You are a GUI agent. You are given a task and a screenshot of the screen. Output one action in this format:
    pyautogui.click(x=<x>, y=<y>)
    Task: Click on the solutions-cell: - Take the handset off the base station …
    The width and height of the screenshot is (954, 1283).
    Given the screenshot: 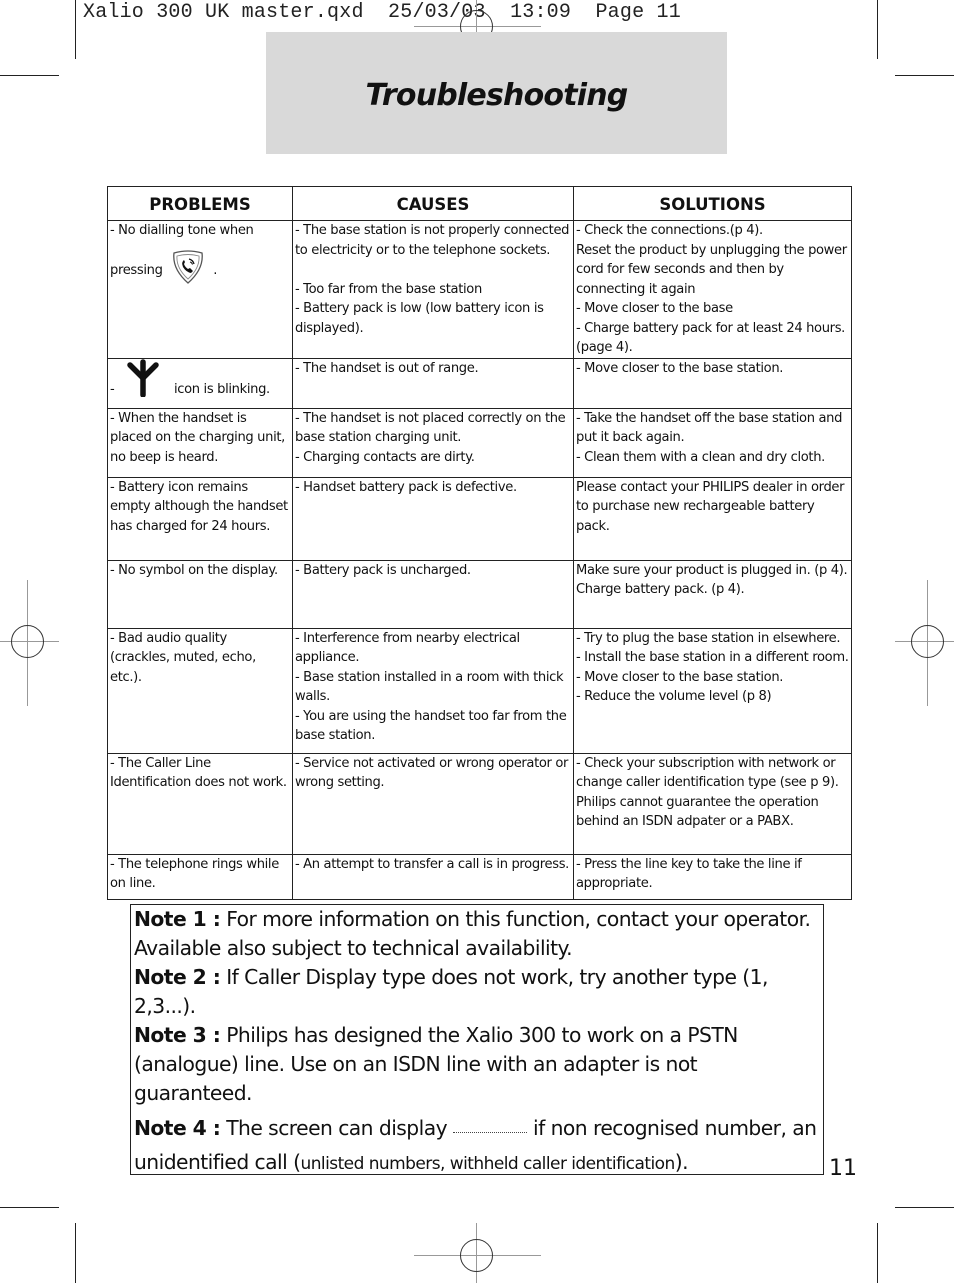 What is the action you would take?
    pyautogui.click(x=712, y=442)
    